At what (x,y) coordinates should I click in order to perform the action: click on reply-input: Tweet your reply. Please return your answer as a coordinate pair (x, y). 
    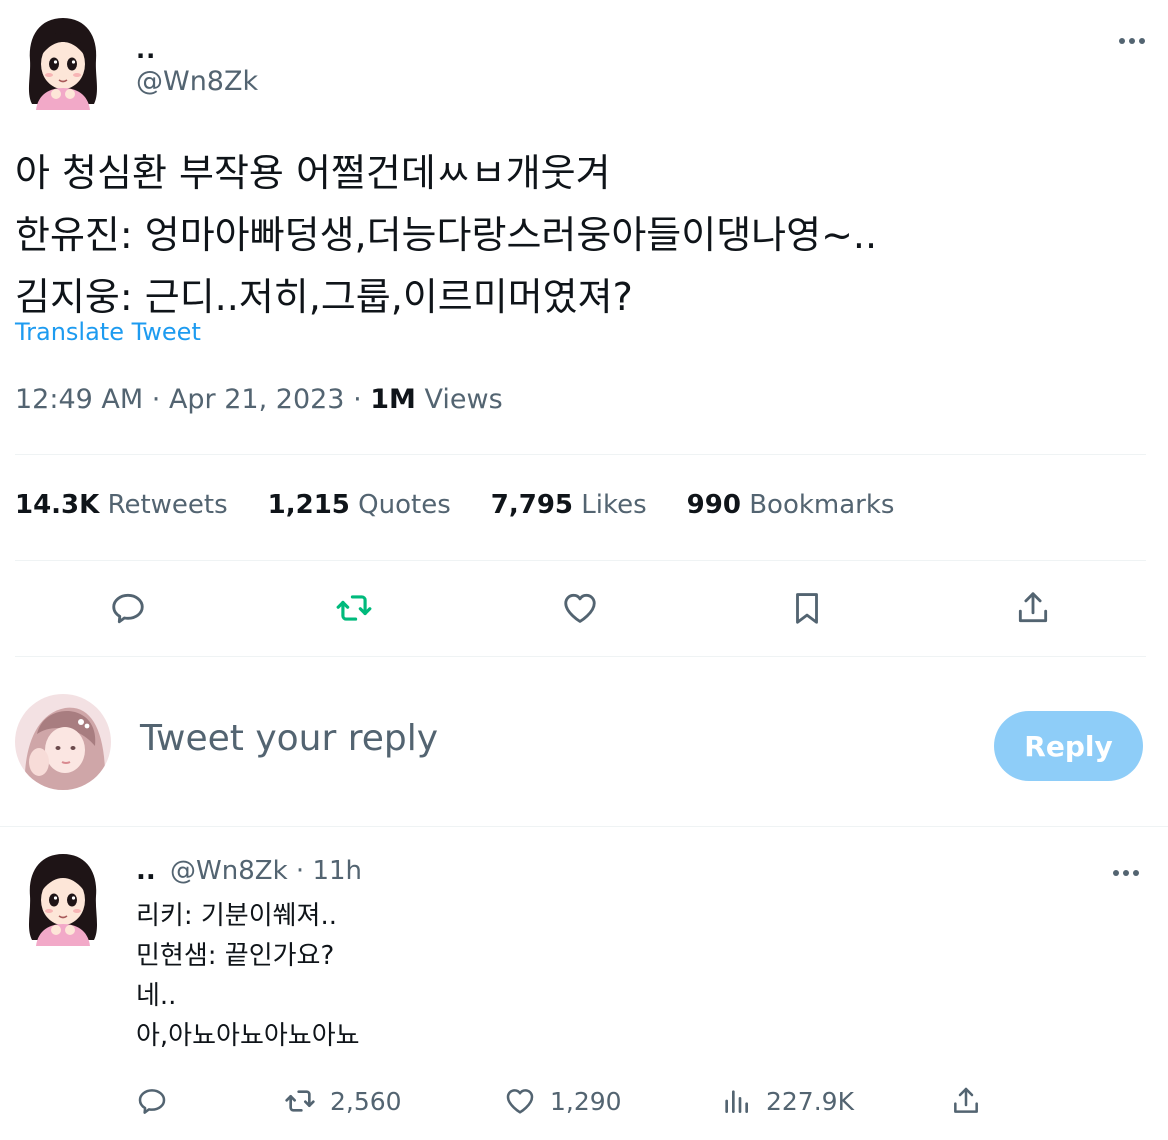
    Looking at the image, I should click on (289, 738).